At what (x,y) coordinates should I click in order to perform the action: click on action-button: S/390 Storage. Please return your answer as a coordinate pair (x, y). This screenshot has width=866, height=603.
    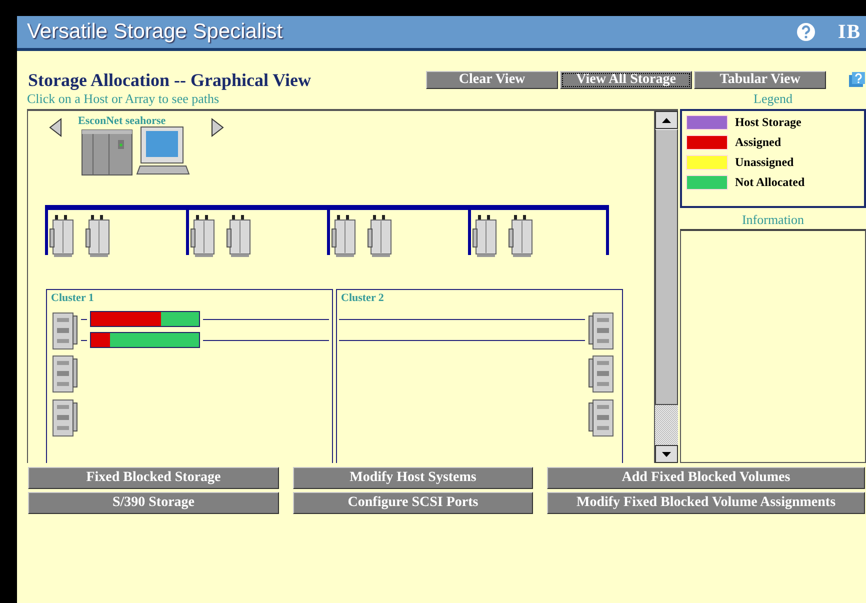
    Looking at the image, I should click on (153, 503).